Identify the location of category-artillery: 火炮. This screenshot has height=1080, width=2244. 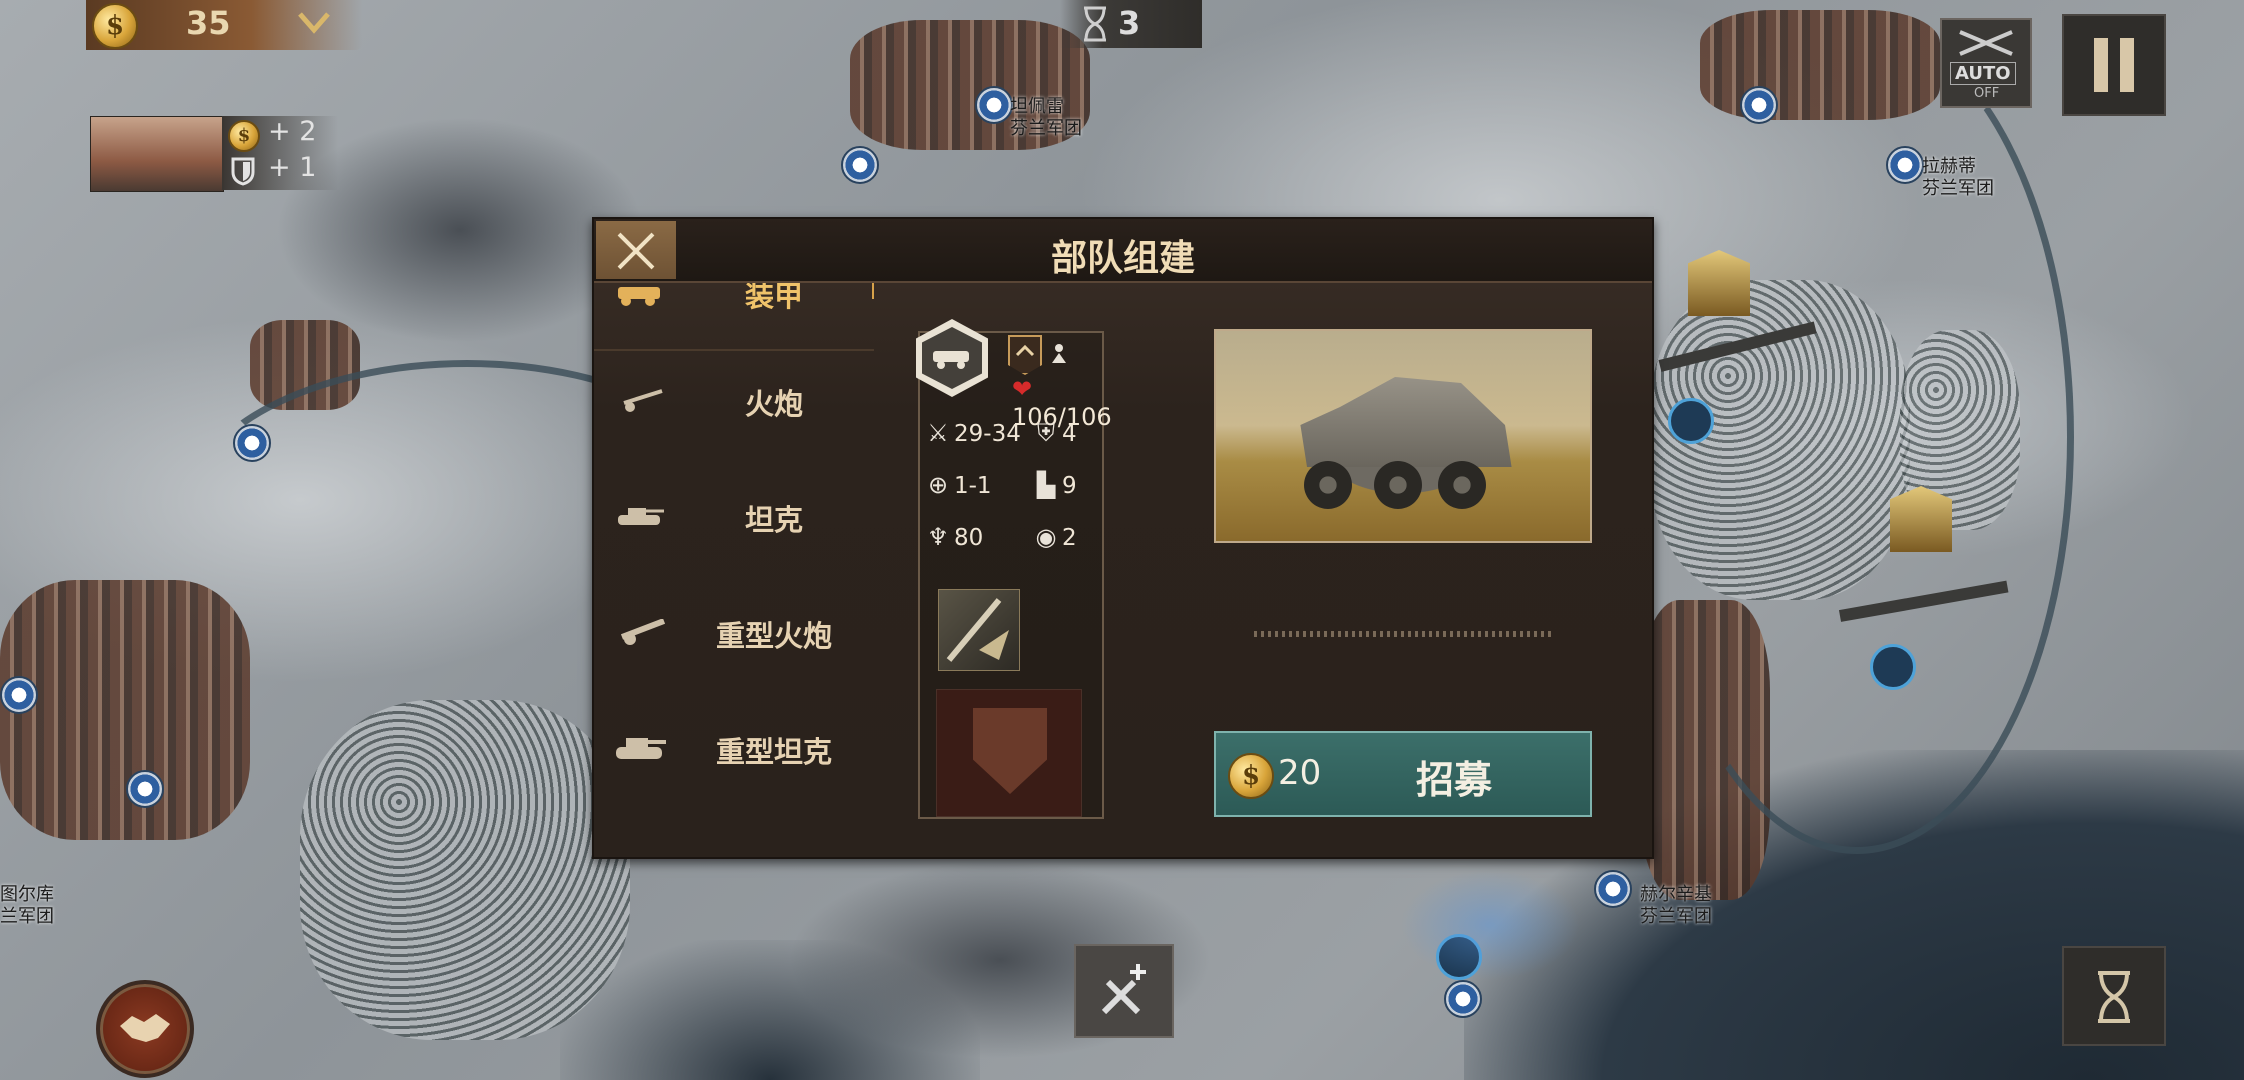
(734, 416).